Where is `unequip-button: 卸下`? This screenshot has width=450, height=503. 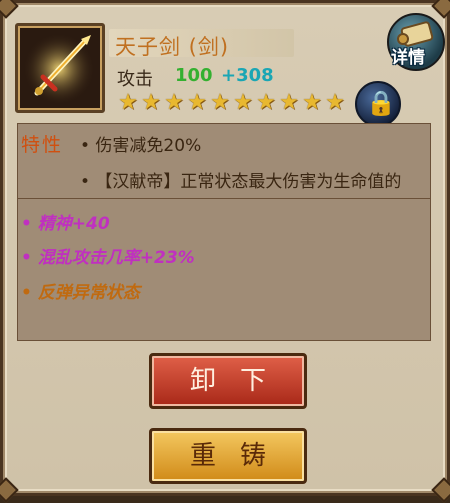 unequip-button: 卸下 is located at coordinates (228, 381).